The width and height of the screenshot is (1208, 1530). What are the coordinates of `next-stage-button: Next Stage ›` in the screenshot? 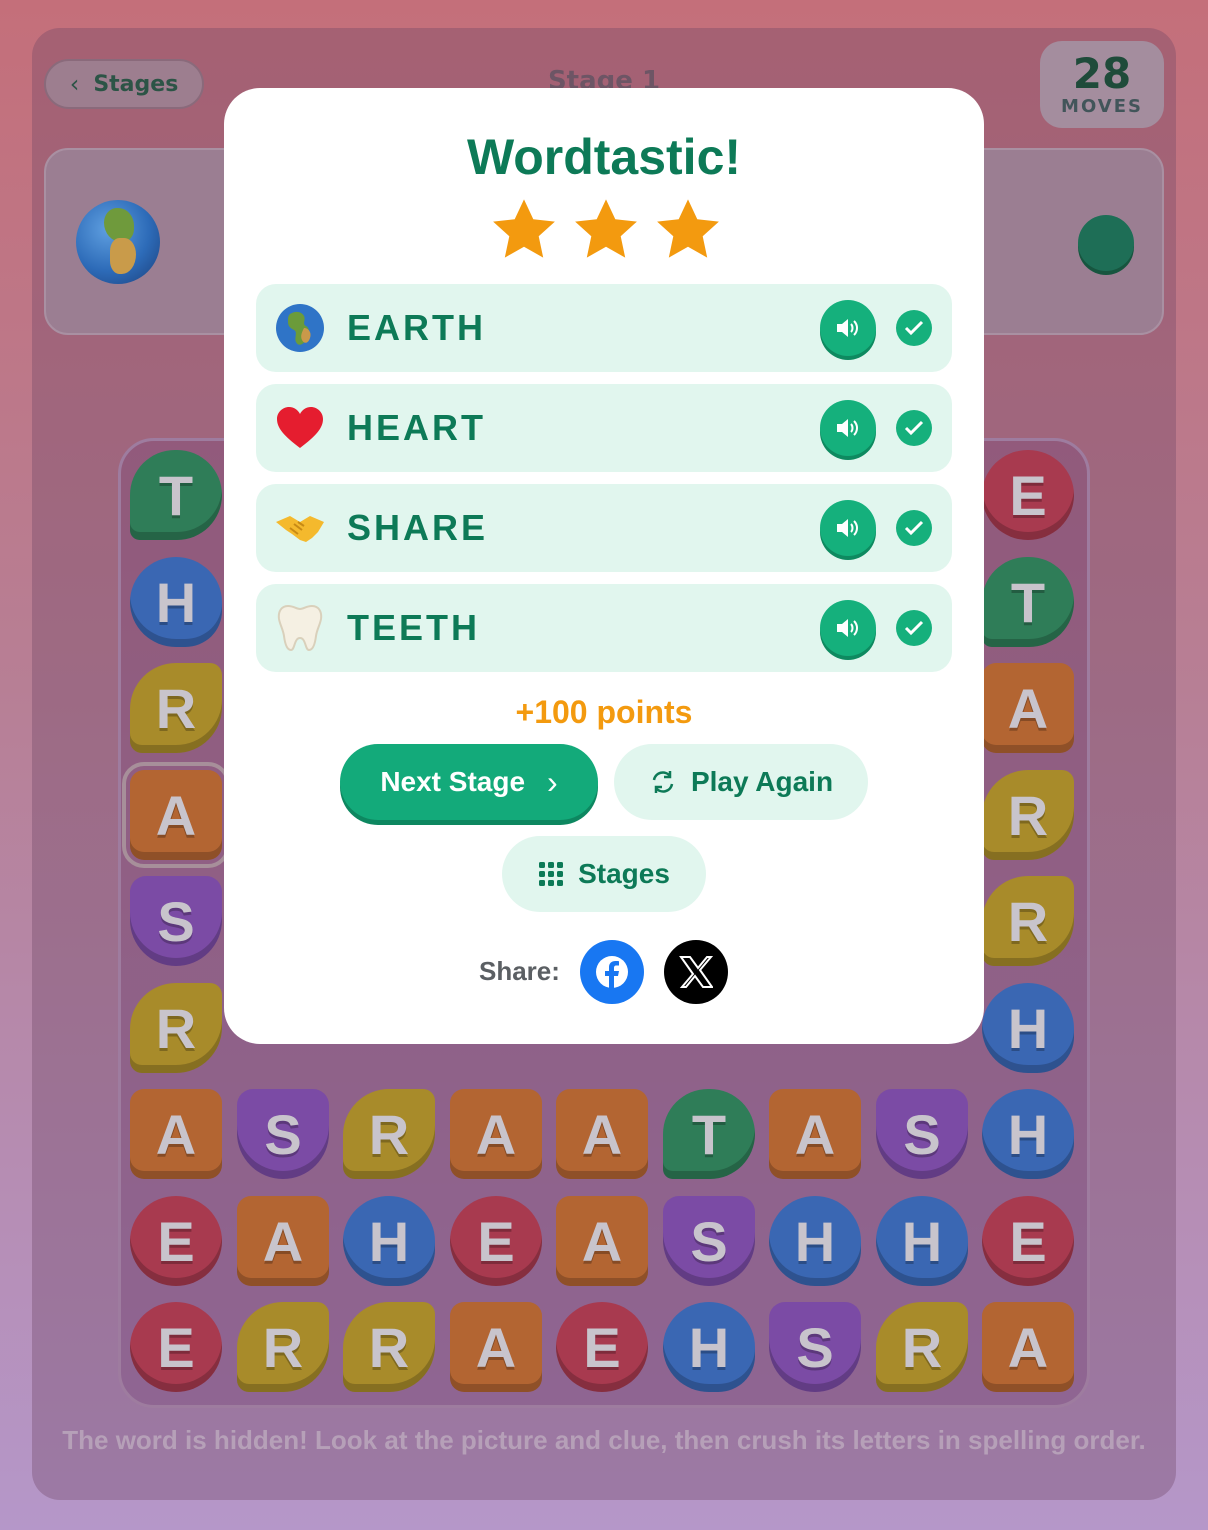 It's located at (469, 782).